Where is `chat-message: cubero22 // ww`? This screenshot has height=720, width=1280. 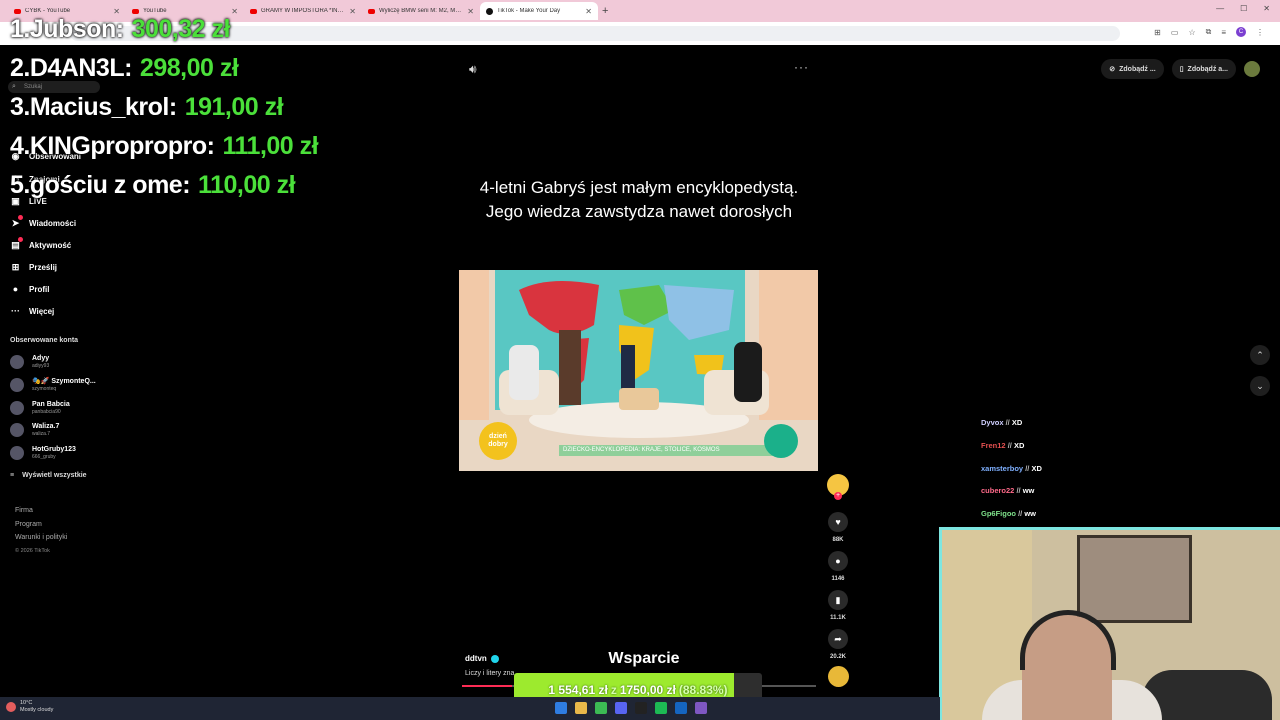 chat-message: cubero22 // ww is located at coordinates (1008, 491).